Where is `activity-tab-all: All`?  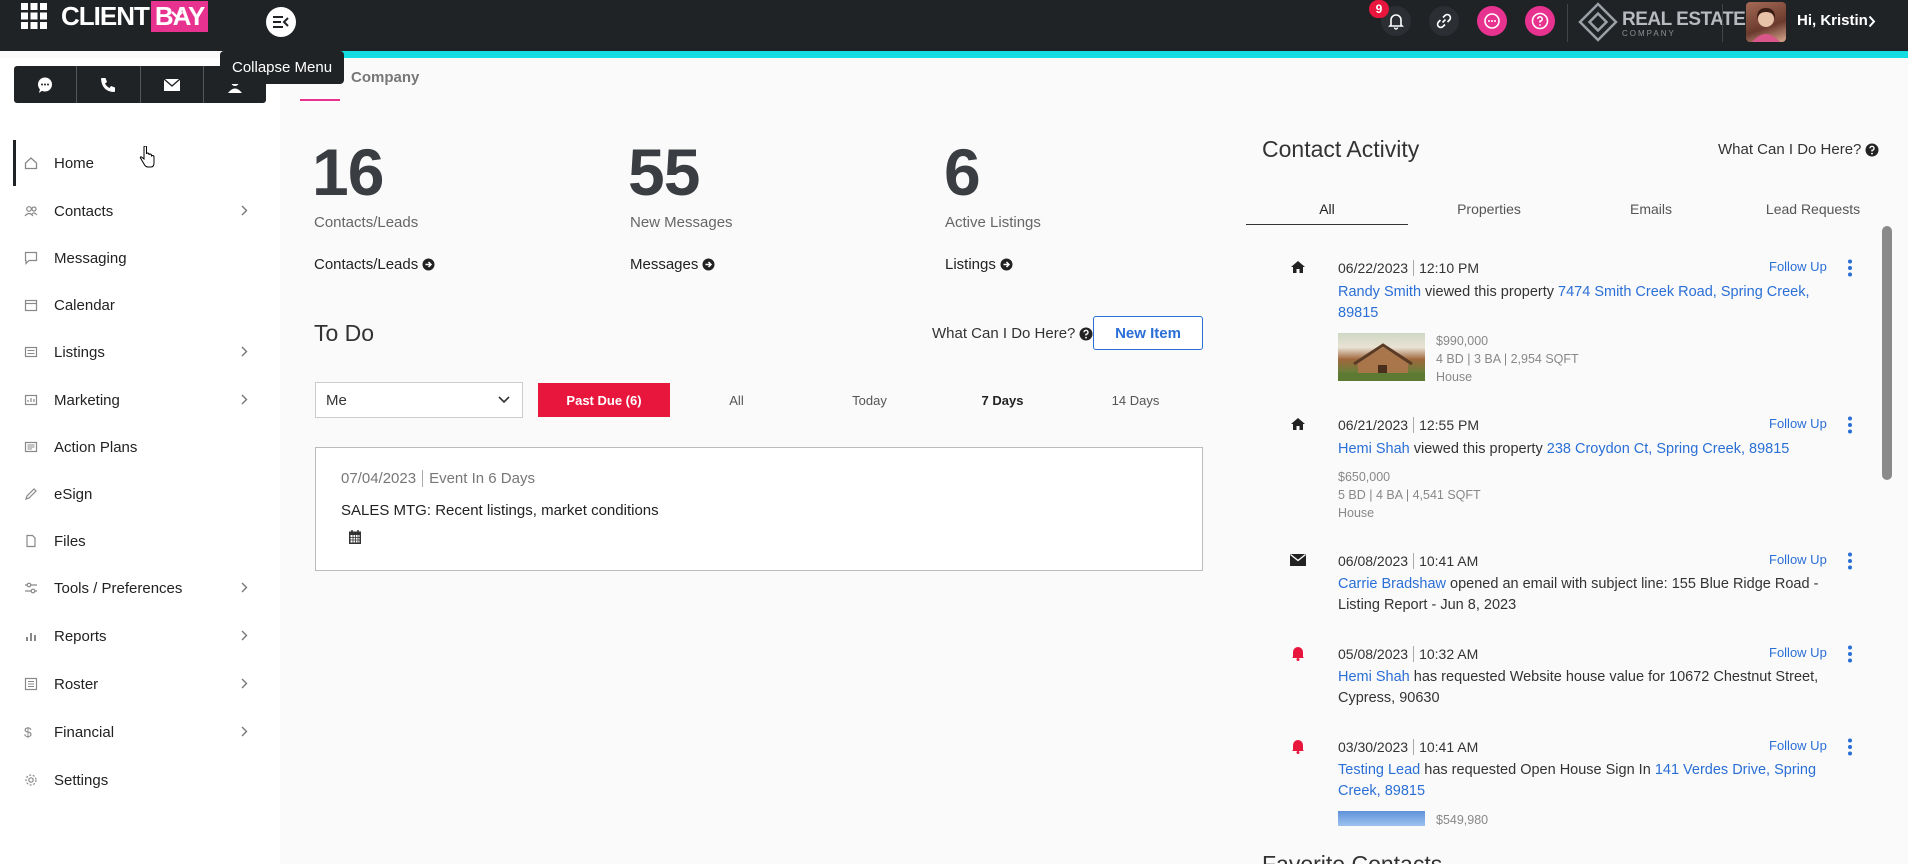
activity-tab-all: All is located at coordinates (1327, 209).